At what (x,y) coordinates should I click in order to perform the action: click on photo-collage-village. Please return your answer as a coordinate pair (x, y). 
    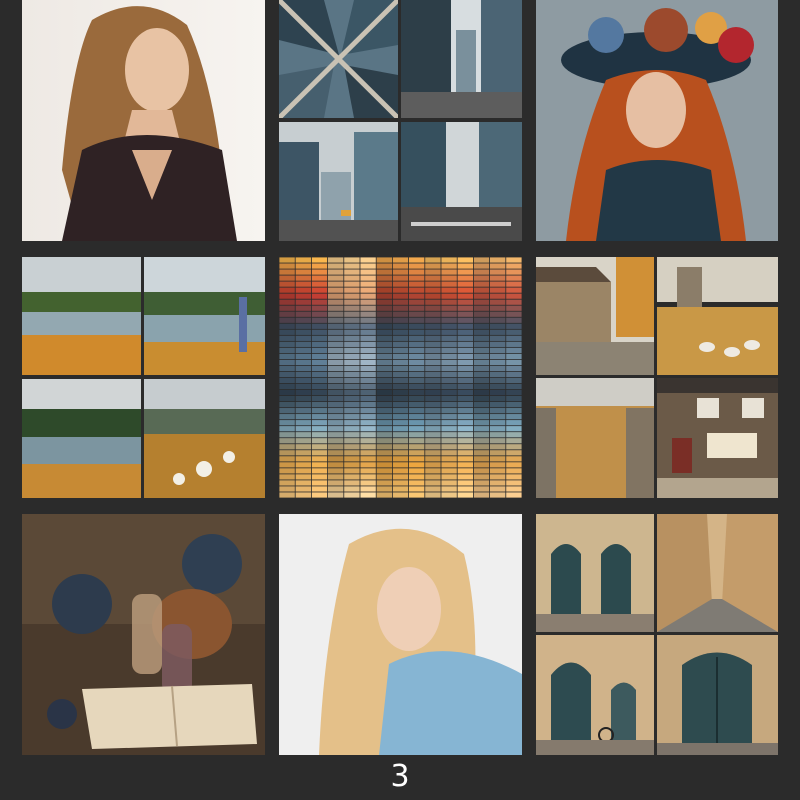
    Looking at the image, I should click on (657, 377).